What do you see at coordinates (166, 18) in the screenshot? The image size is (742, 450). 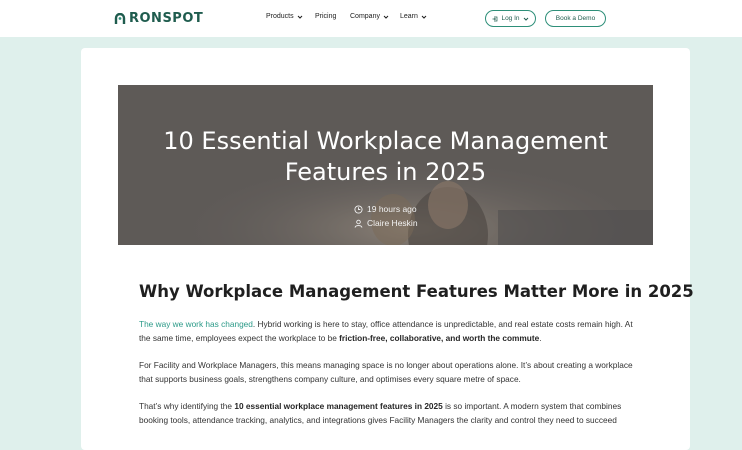 I see `logo-text: RONSPOT` at bounding box center [166, 18].